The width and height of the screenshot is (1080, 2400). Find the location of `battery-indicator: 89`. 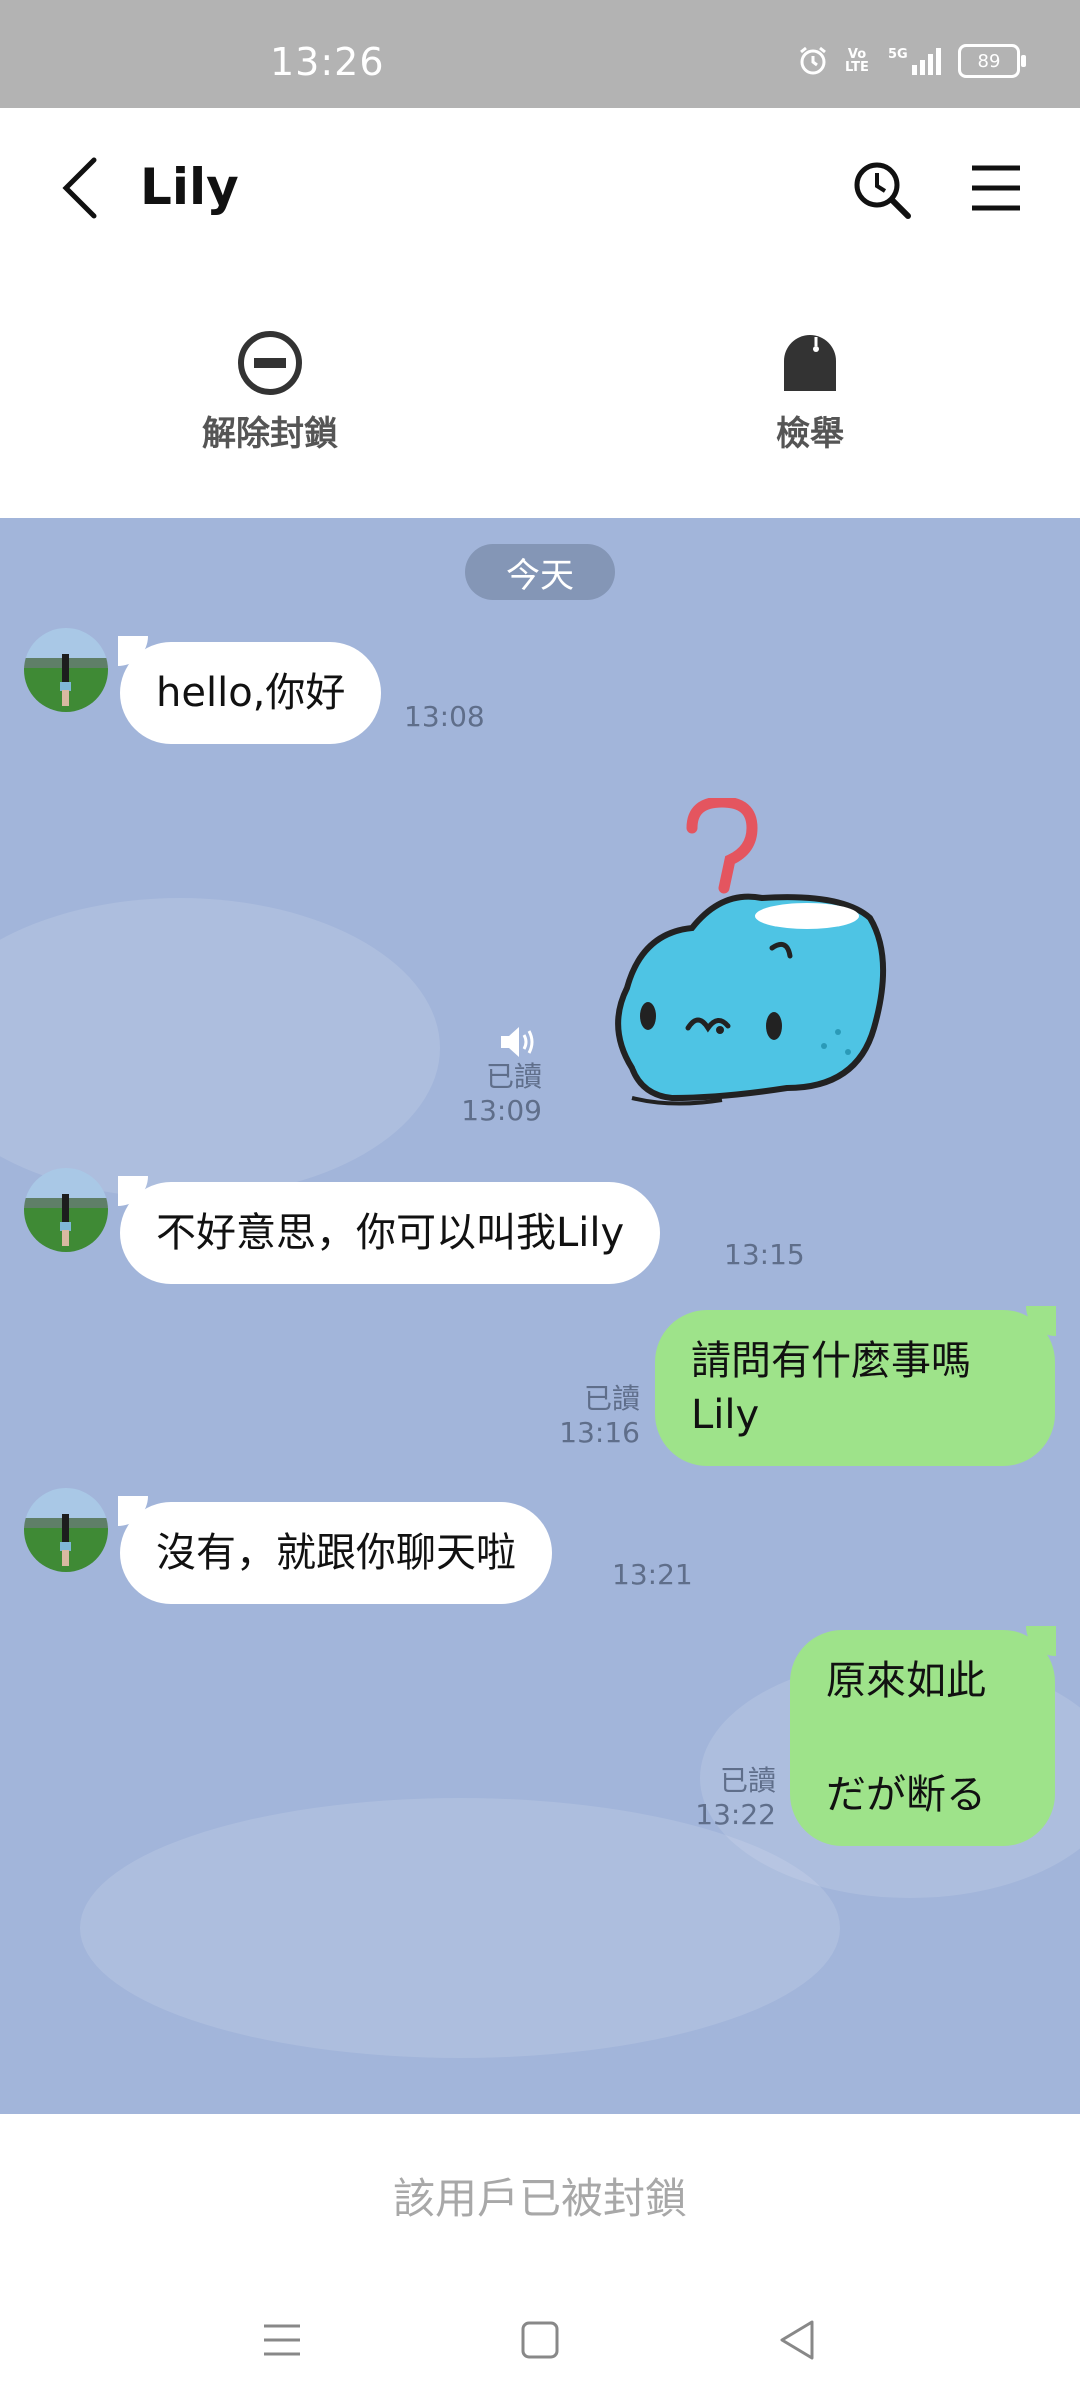

battery-indicator: 89 is located at coordinates (992, 61).